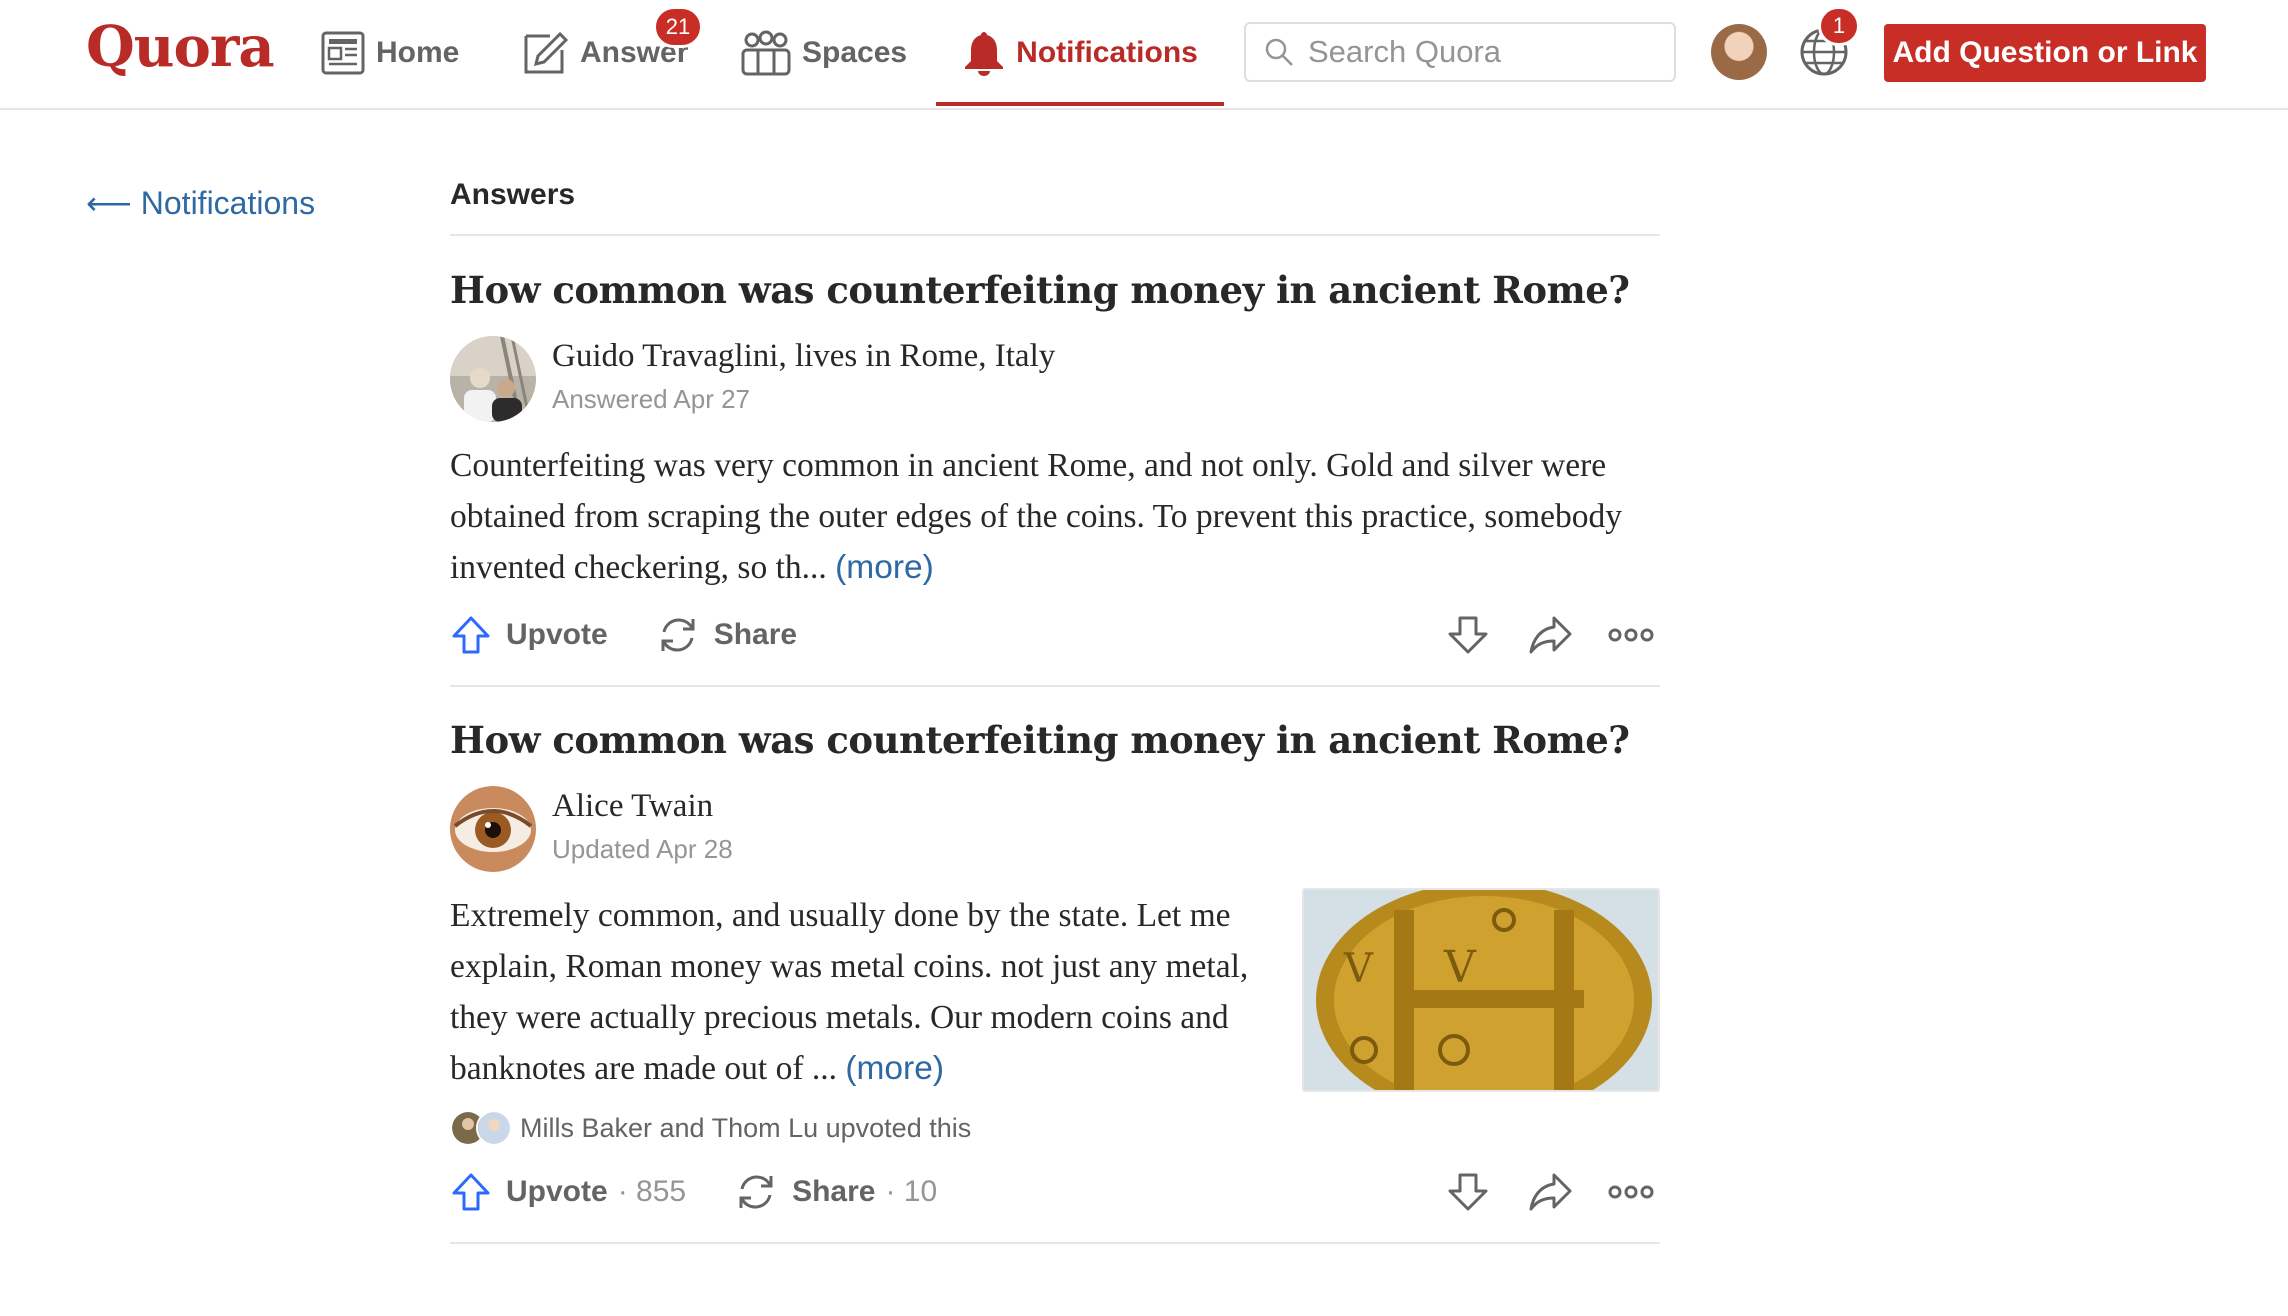 The image size is (2288, 1316). I want to click on author-name: Guido Travaglini, lives in Rome, Italy, so click(803, 356).